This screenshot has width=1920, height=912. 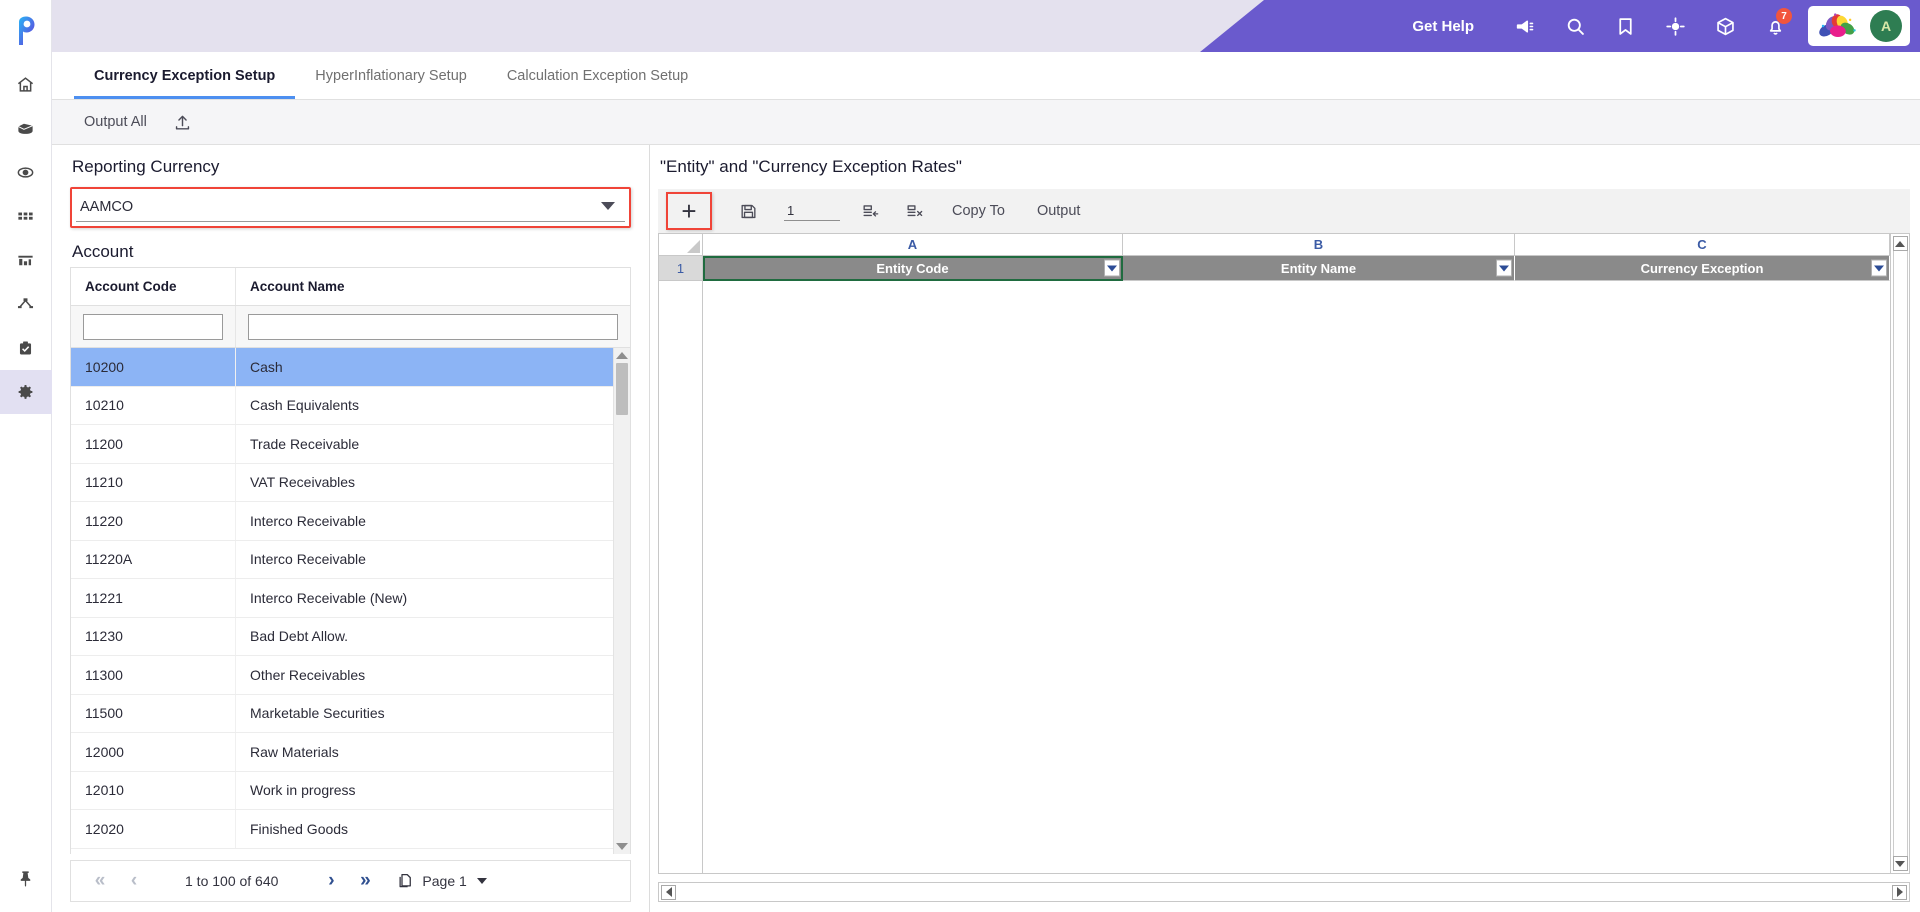 What do you see at coordinates (342, 559) in the screenshot?
I see `table-row: 11220A Interco Receivable` at bounding box center [342, 559].